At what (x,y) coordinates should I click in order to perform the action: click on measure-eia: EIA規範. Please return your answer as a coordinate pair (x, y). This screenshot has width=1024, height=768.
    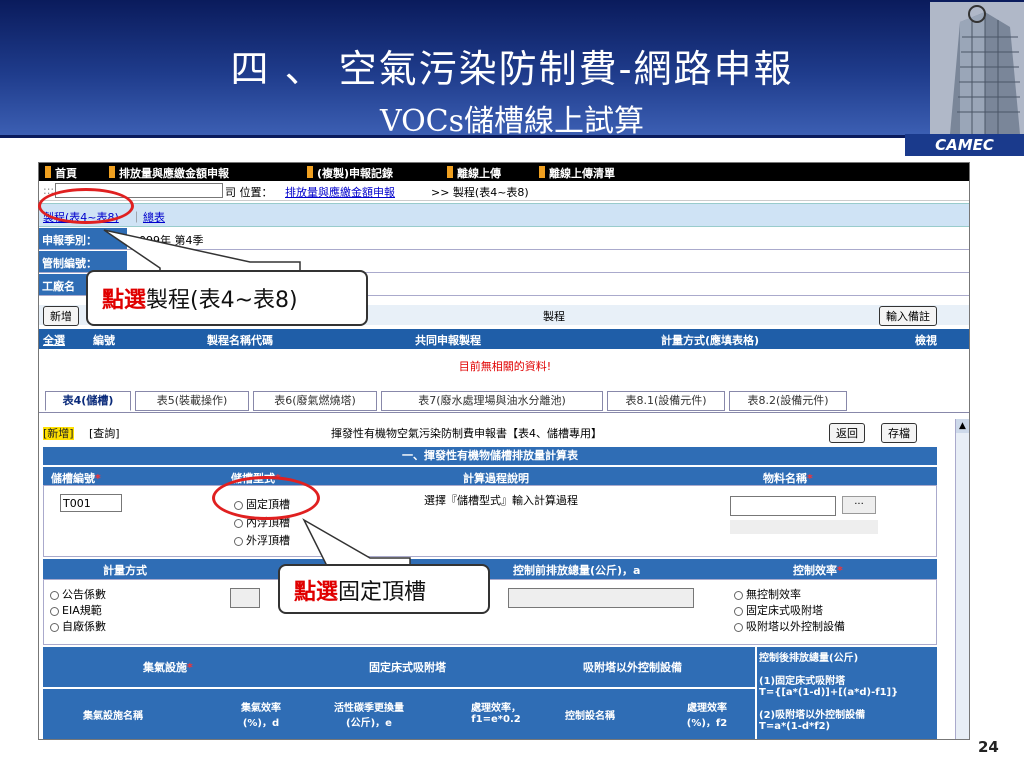
    Looking at the image, I should click on (76, 610).